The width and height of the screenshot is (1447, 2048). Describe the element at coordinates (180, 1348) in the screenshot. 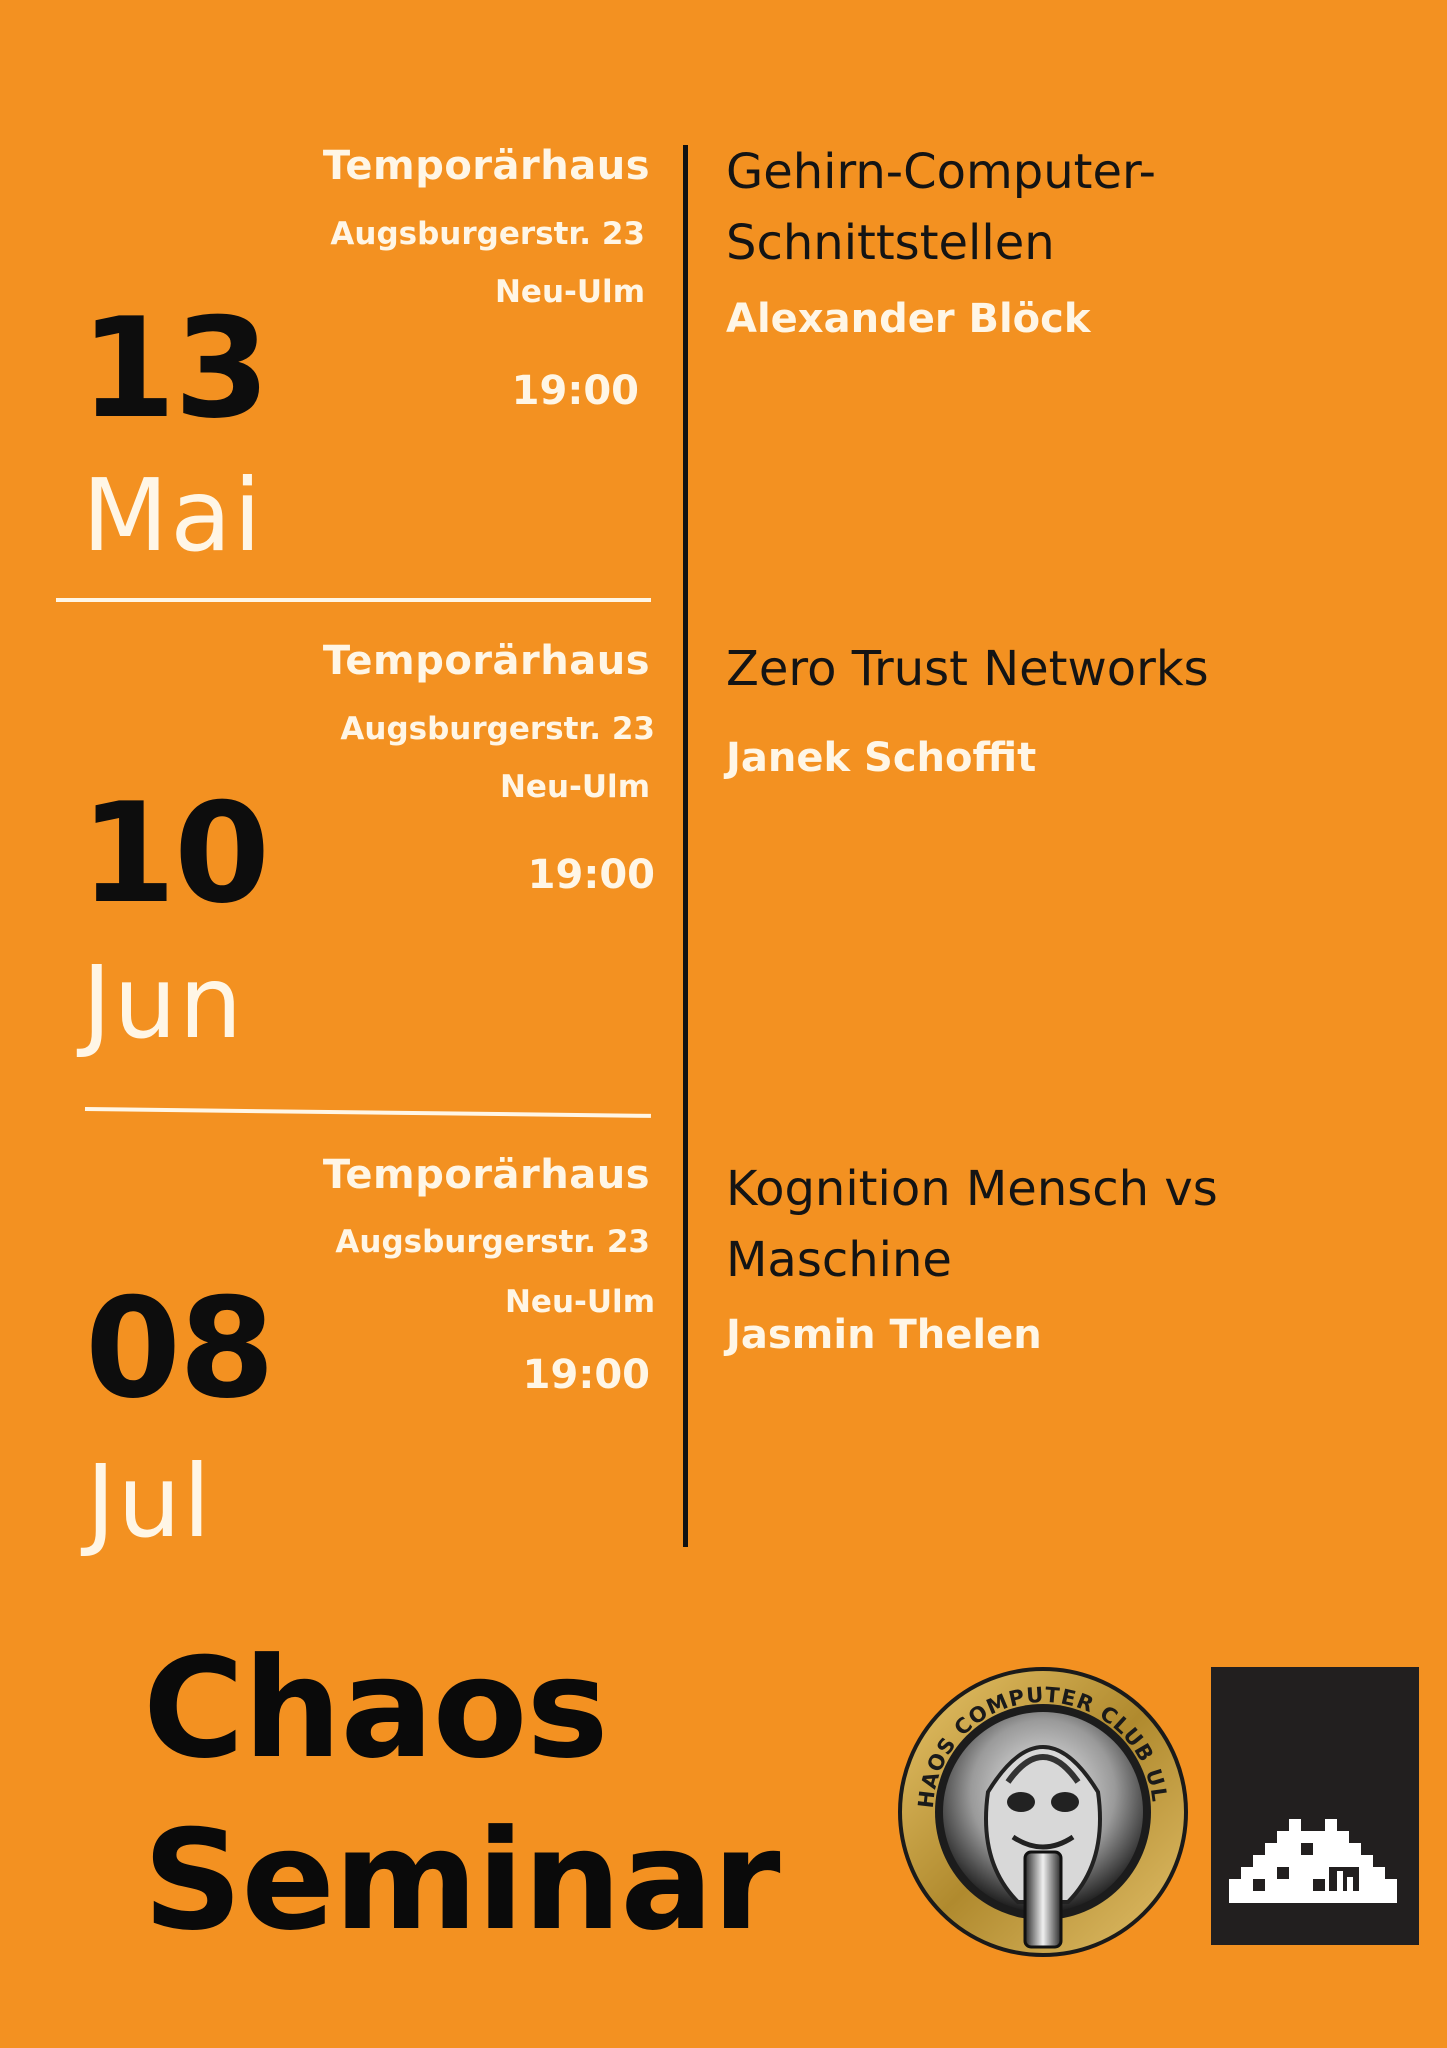

I see `event-day: 08` at that location.